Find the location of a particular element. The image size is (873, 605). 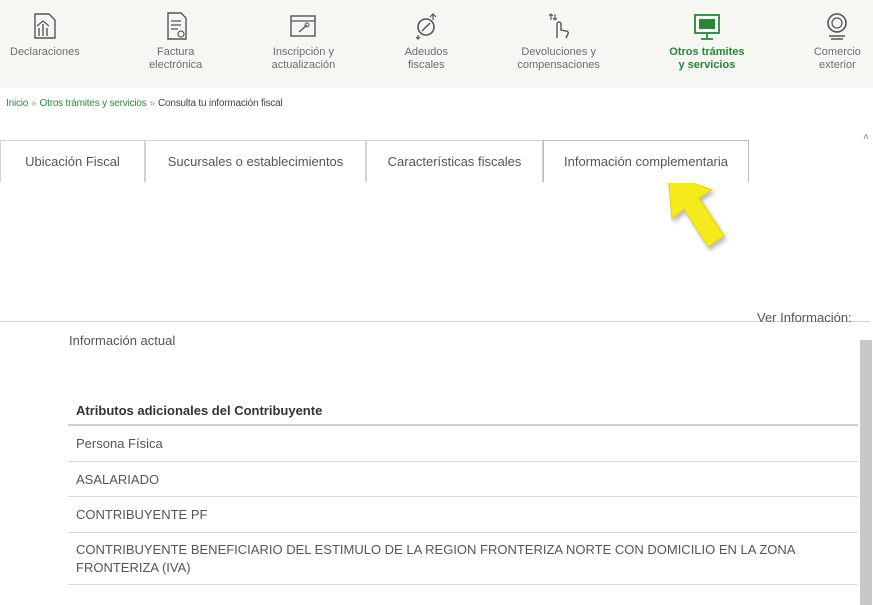

tab-divider is located at coordinates (435, 321).